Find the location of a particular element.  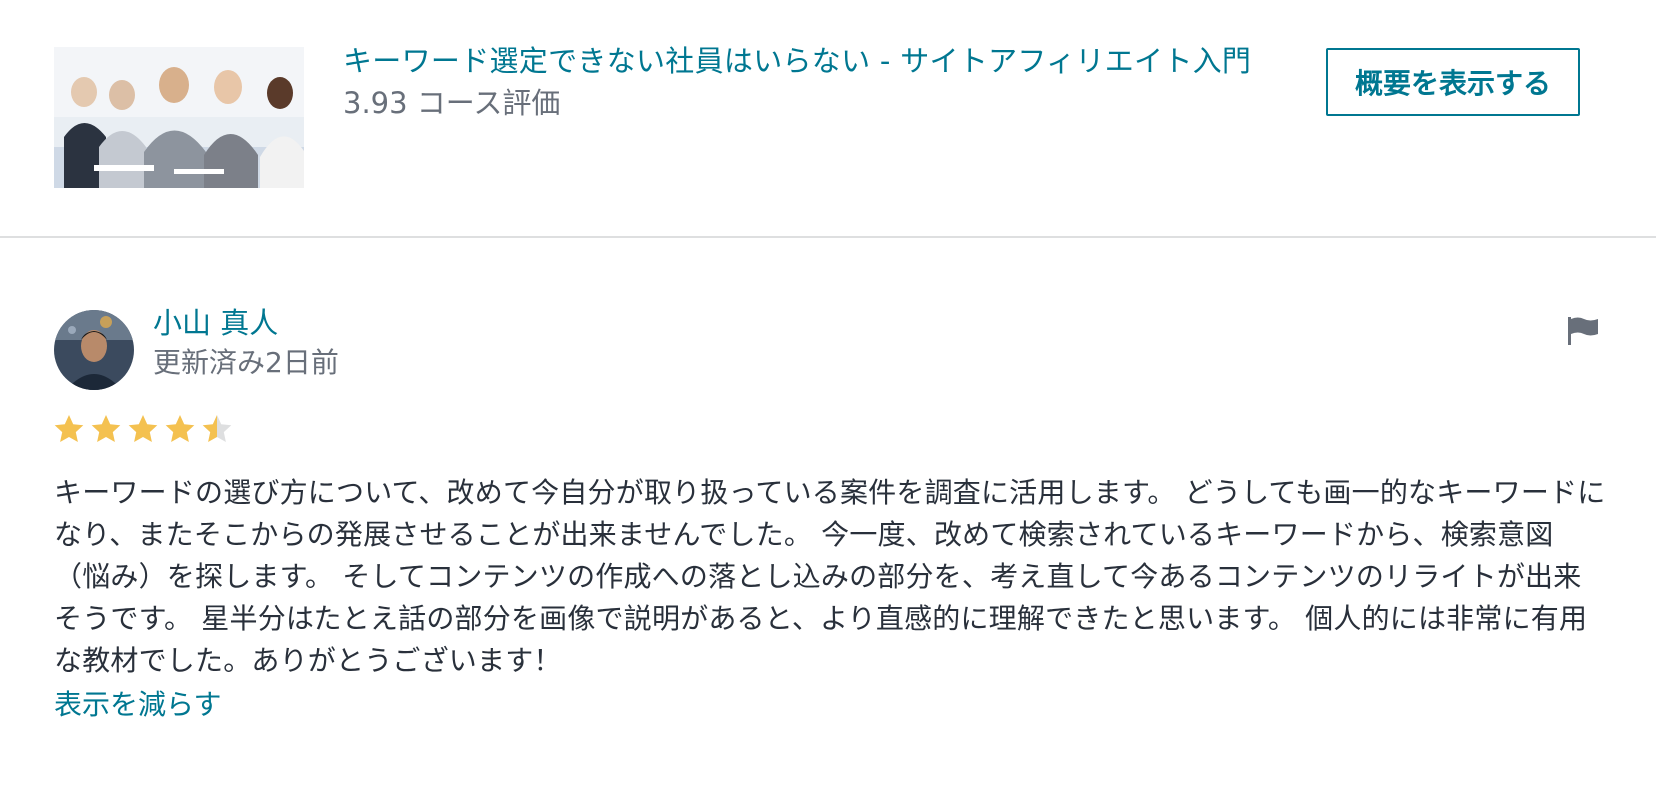

reviewer-name: 小山 真人 is located at coordinates (215, 323).